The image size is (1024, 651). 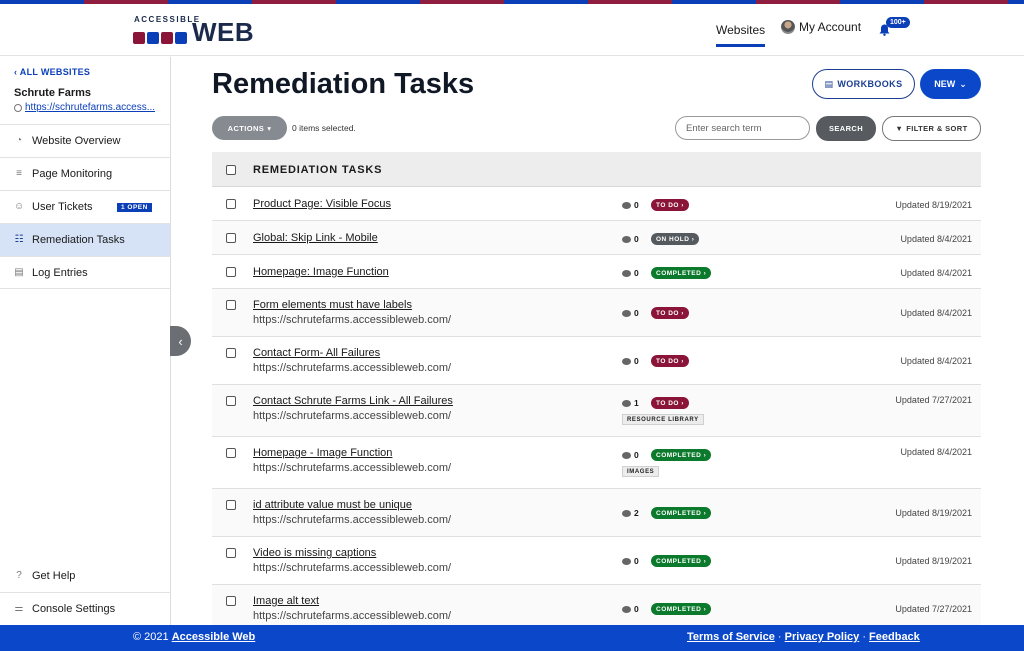 I want to click on terms-of-service-link: Terms of Service, so click(x=731, y=637).